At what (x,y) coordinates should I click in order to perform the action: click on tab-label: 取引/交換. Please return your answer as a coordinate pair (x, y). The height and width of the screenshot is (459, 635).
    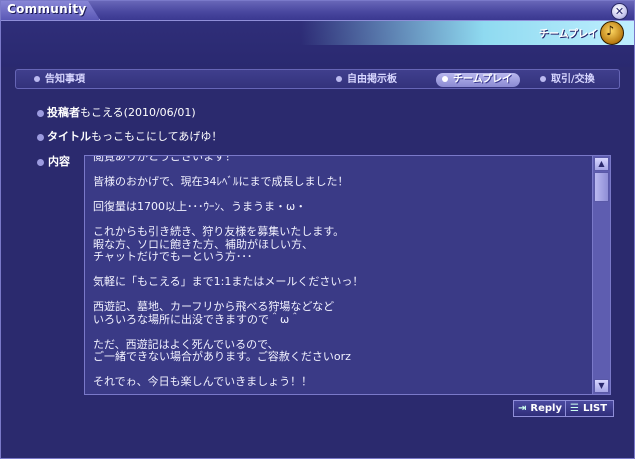
    Looking at the image, I should click on (573, 79).